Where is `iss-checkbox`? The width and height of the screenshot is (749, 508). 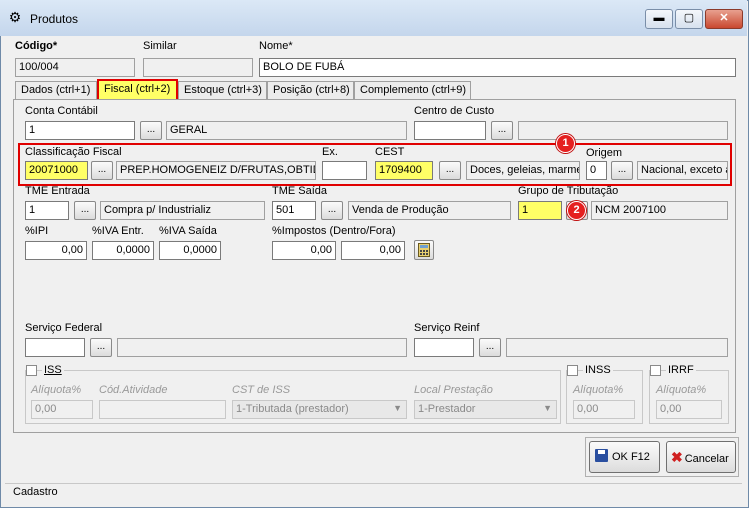
iss-checkbox is located at coordinates (31, 370).